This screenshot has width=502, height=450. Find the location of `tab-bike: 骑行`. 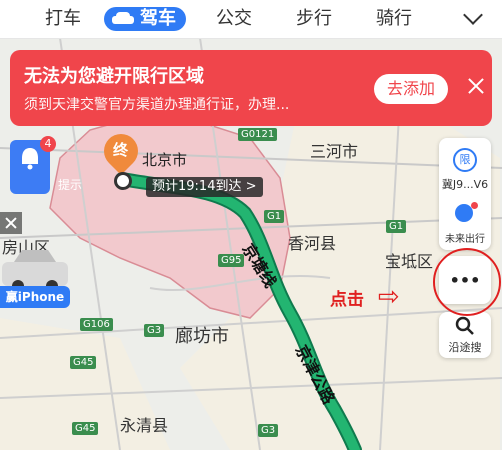

tab-bike: 骑行 is located at coordinates (394, 19).